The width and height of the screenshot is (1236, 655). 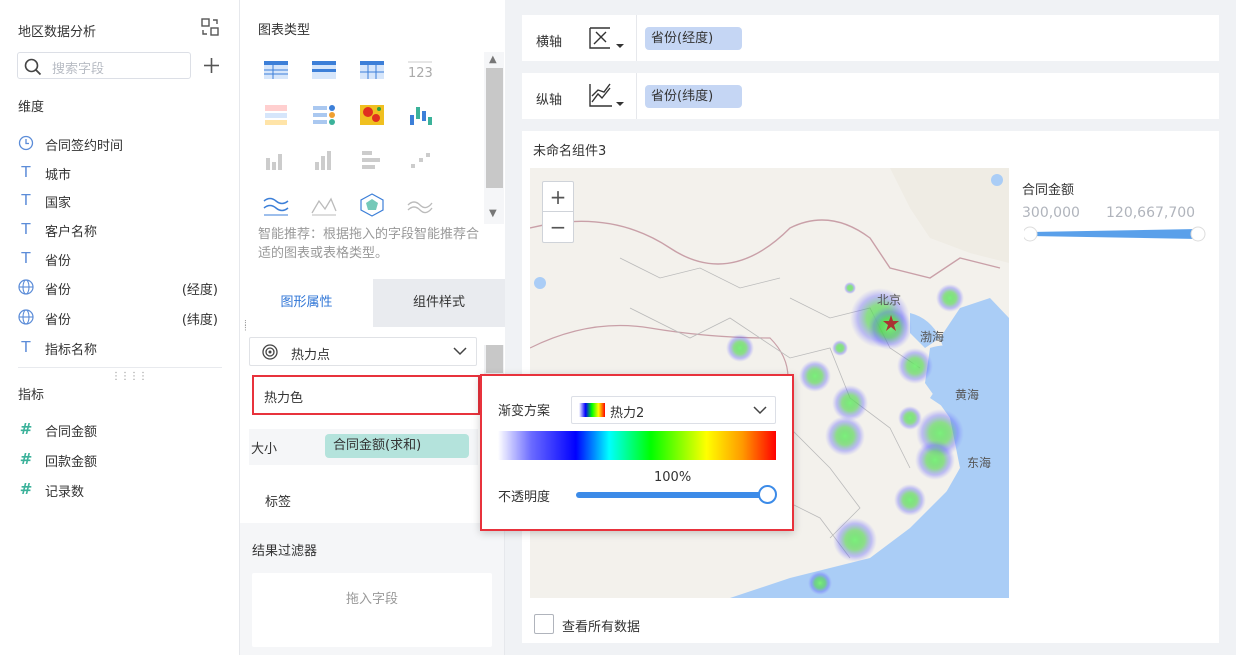 What do you see at coordinates (420, 115) in the screenshot?
I see `waterfall-chart-icon` at bounding box center [420, 115].